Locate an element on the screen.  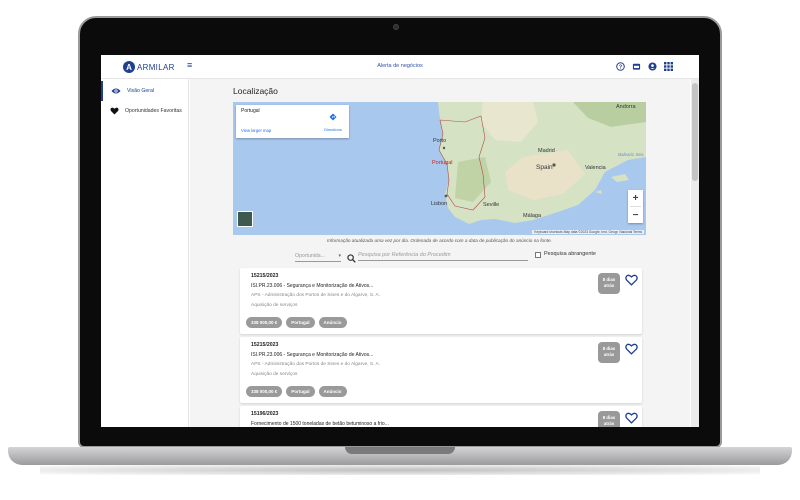
camera is located at coordinates (396, 27).